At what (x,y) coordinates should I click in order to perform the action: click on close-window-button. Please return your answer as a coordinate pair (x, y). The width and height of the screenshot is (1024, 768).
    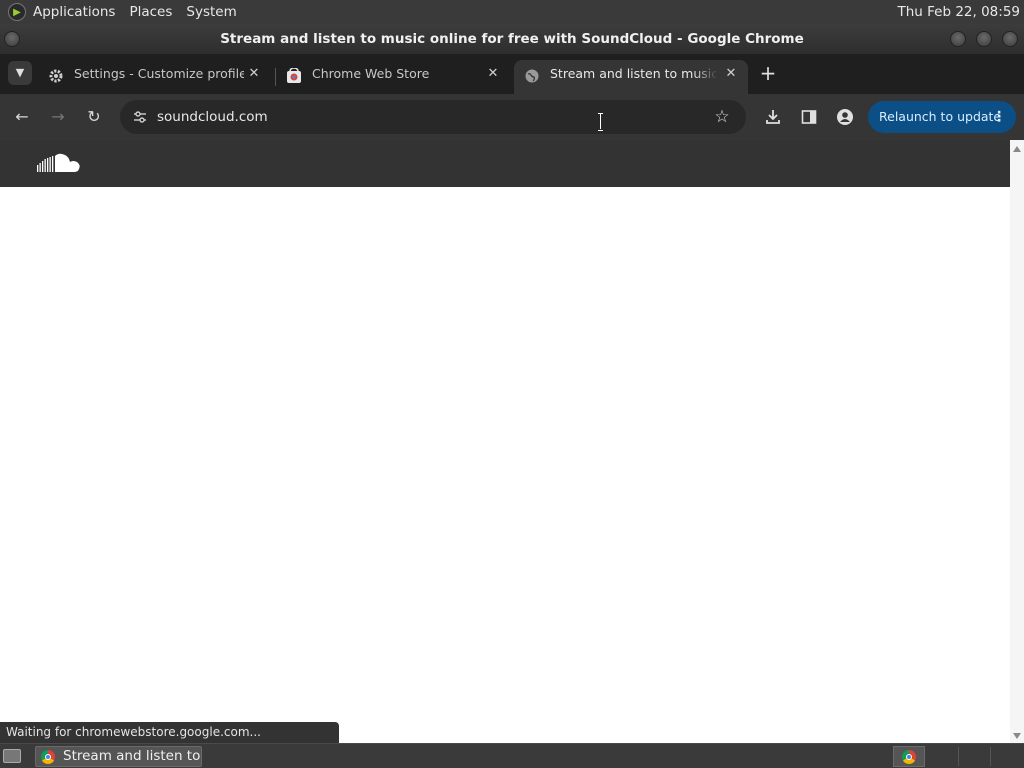
    Looking at the image, I should click on (1010, 39).